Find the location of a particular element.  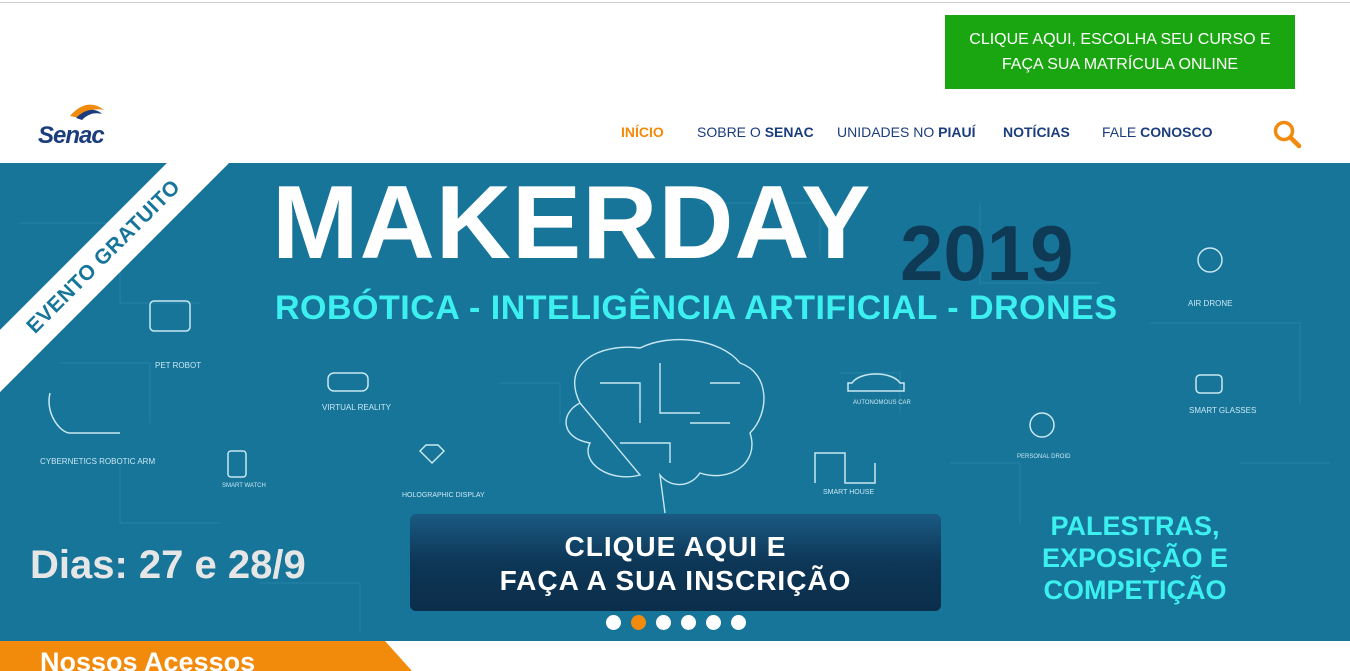

nav-noticias: NOTÍCIAS is located at coordinates (1036, 132).